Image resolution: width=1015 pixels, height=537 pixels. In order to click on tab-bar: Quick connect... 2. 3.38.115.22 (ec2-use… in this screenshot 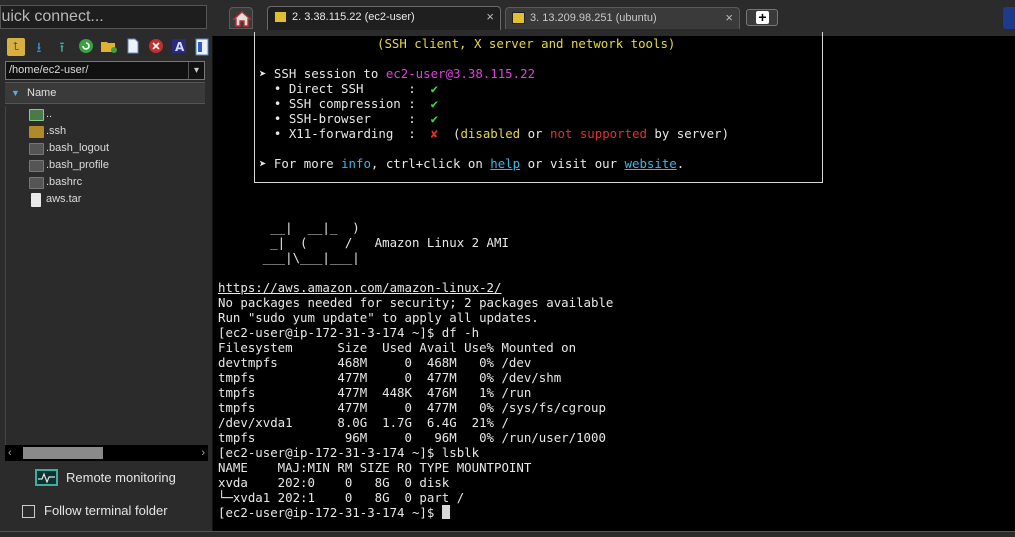, I will do `click(507, 18)`.